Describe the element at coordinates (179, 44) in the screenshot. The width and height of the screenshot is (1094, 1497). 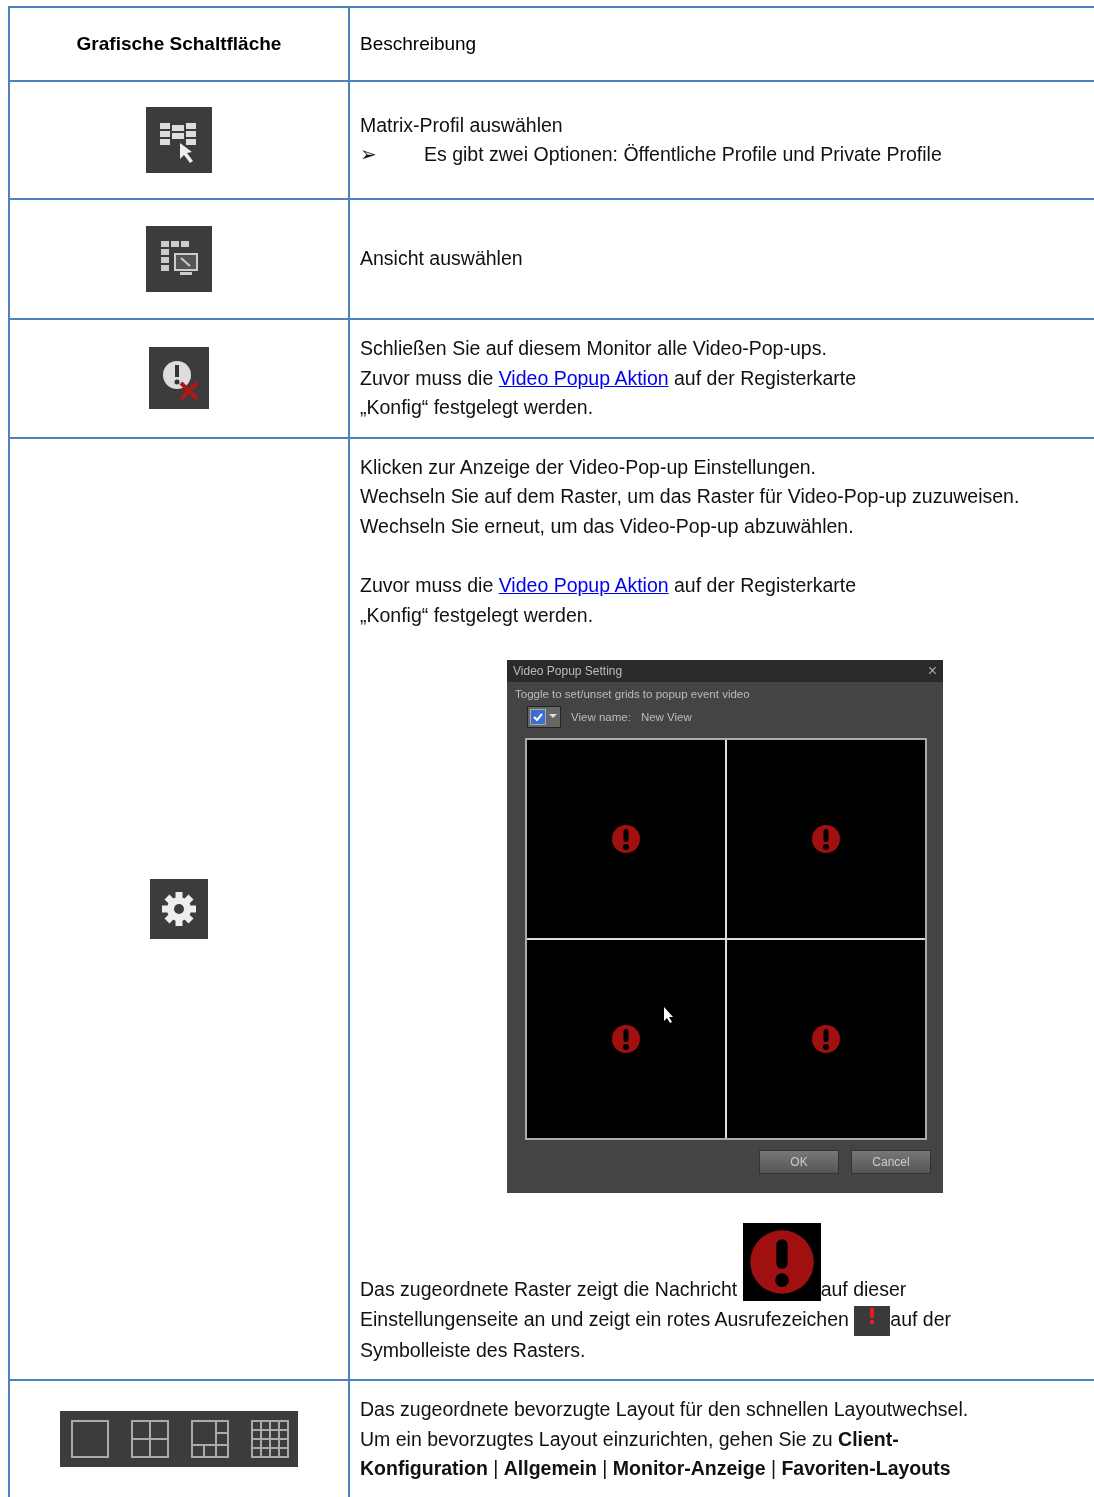
I see `column-header: Grafische Schaltfläche` at that location.